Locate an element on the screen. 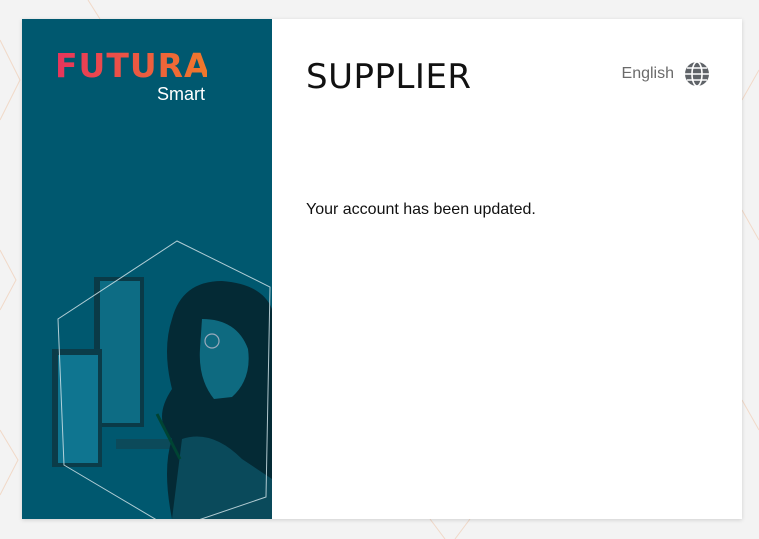 The image size is (759, 539). brand-name: FUTURA is located at coordinates (131, 65).